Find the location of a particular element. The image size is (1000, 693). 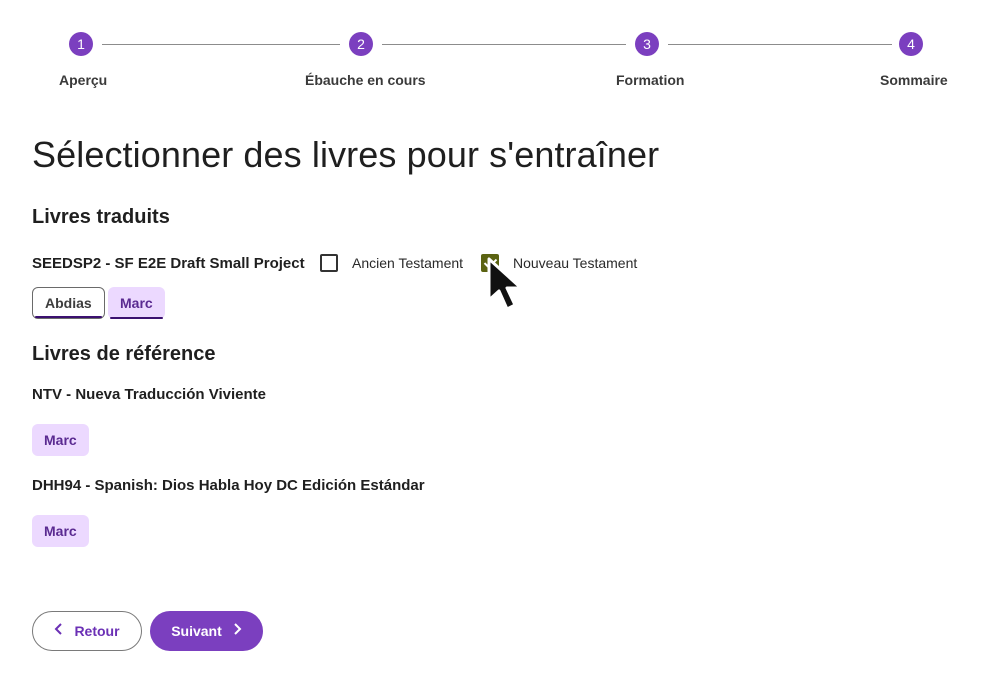

old-testament-option: Ancien Testament is located at coordinates (391, 263).